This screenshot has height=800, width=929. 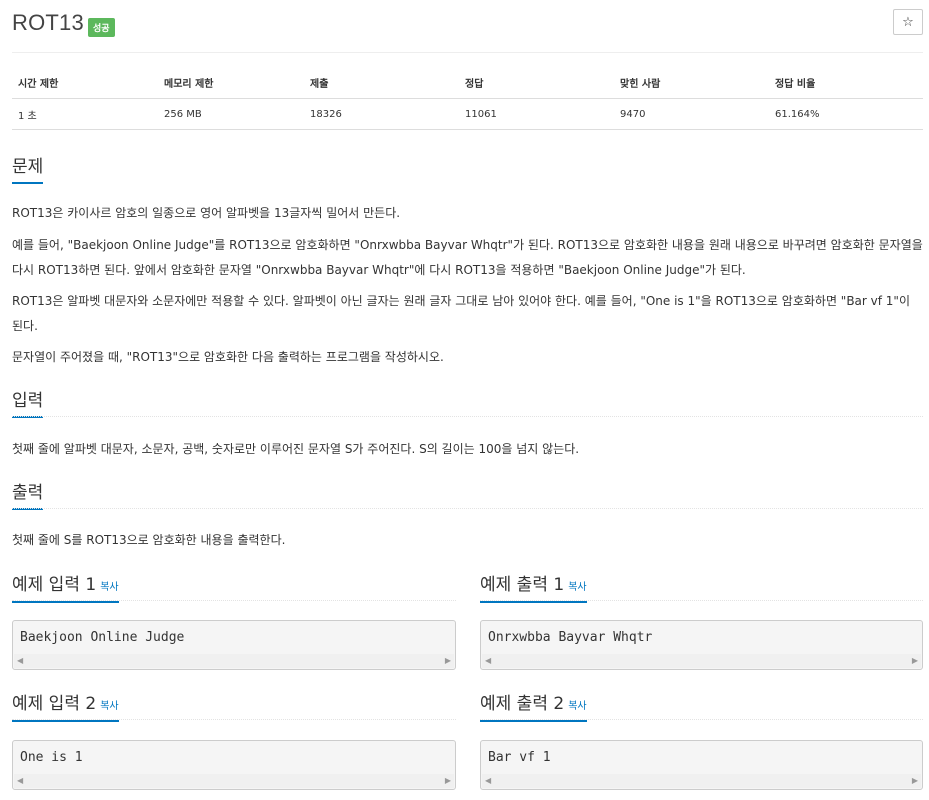 What do you see at coordinates (102, 637) in the screenshot?
I see `sample-code: Baekjoon Online Judge` at bounding box center [102, 637].